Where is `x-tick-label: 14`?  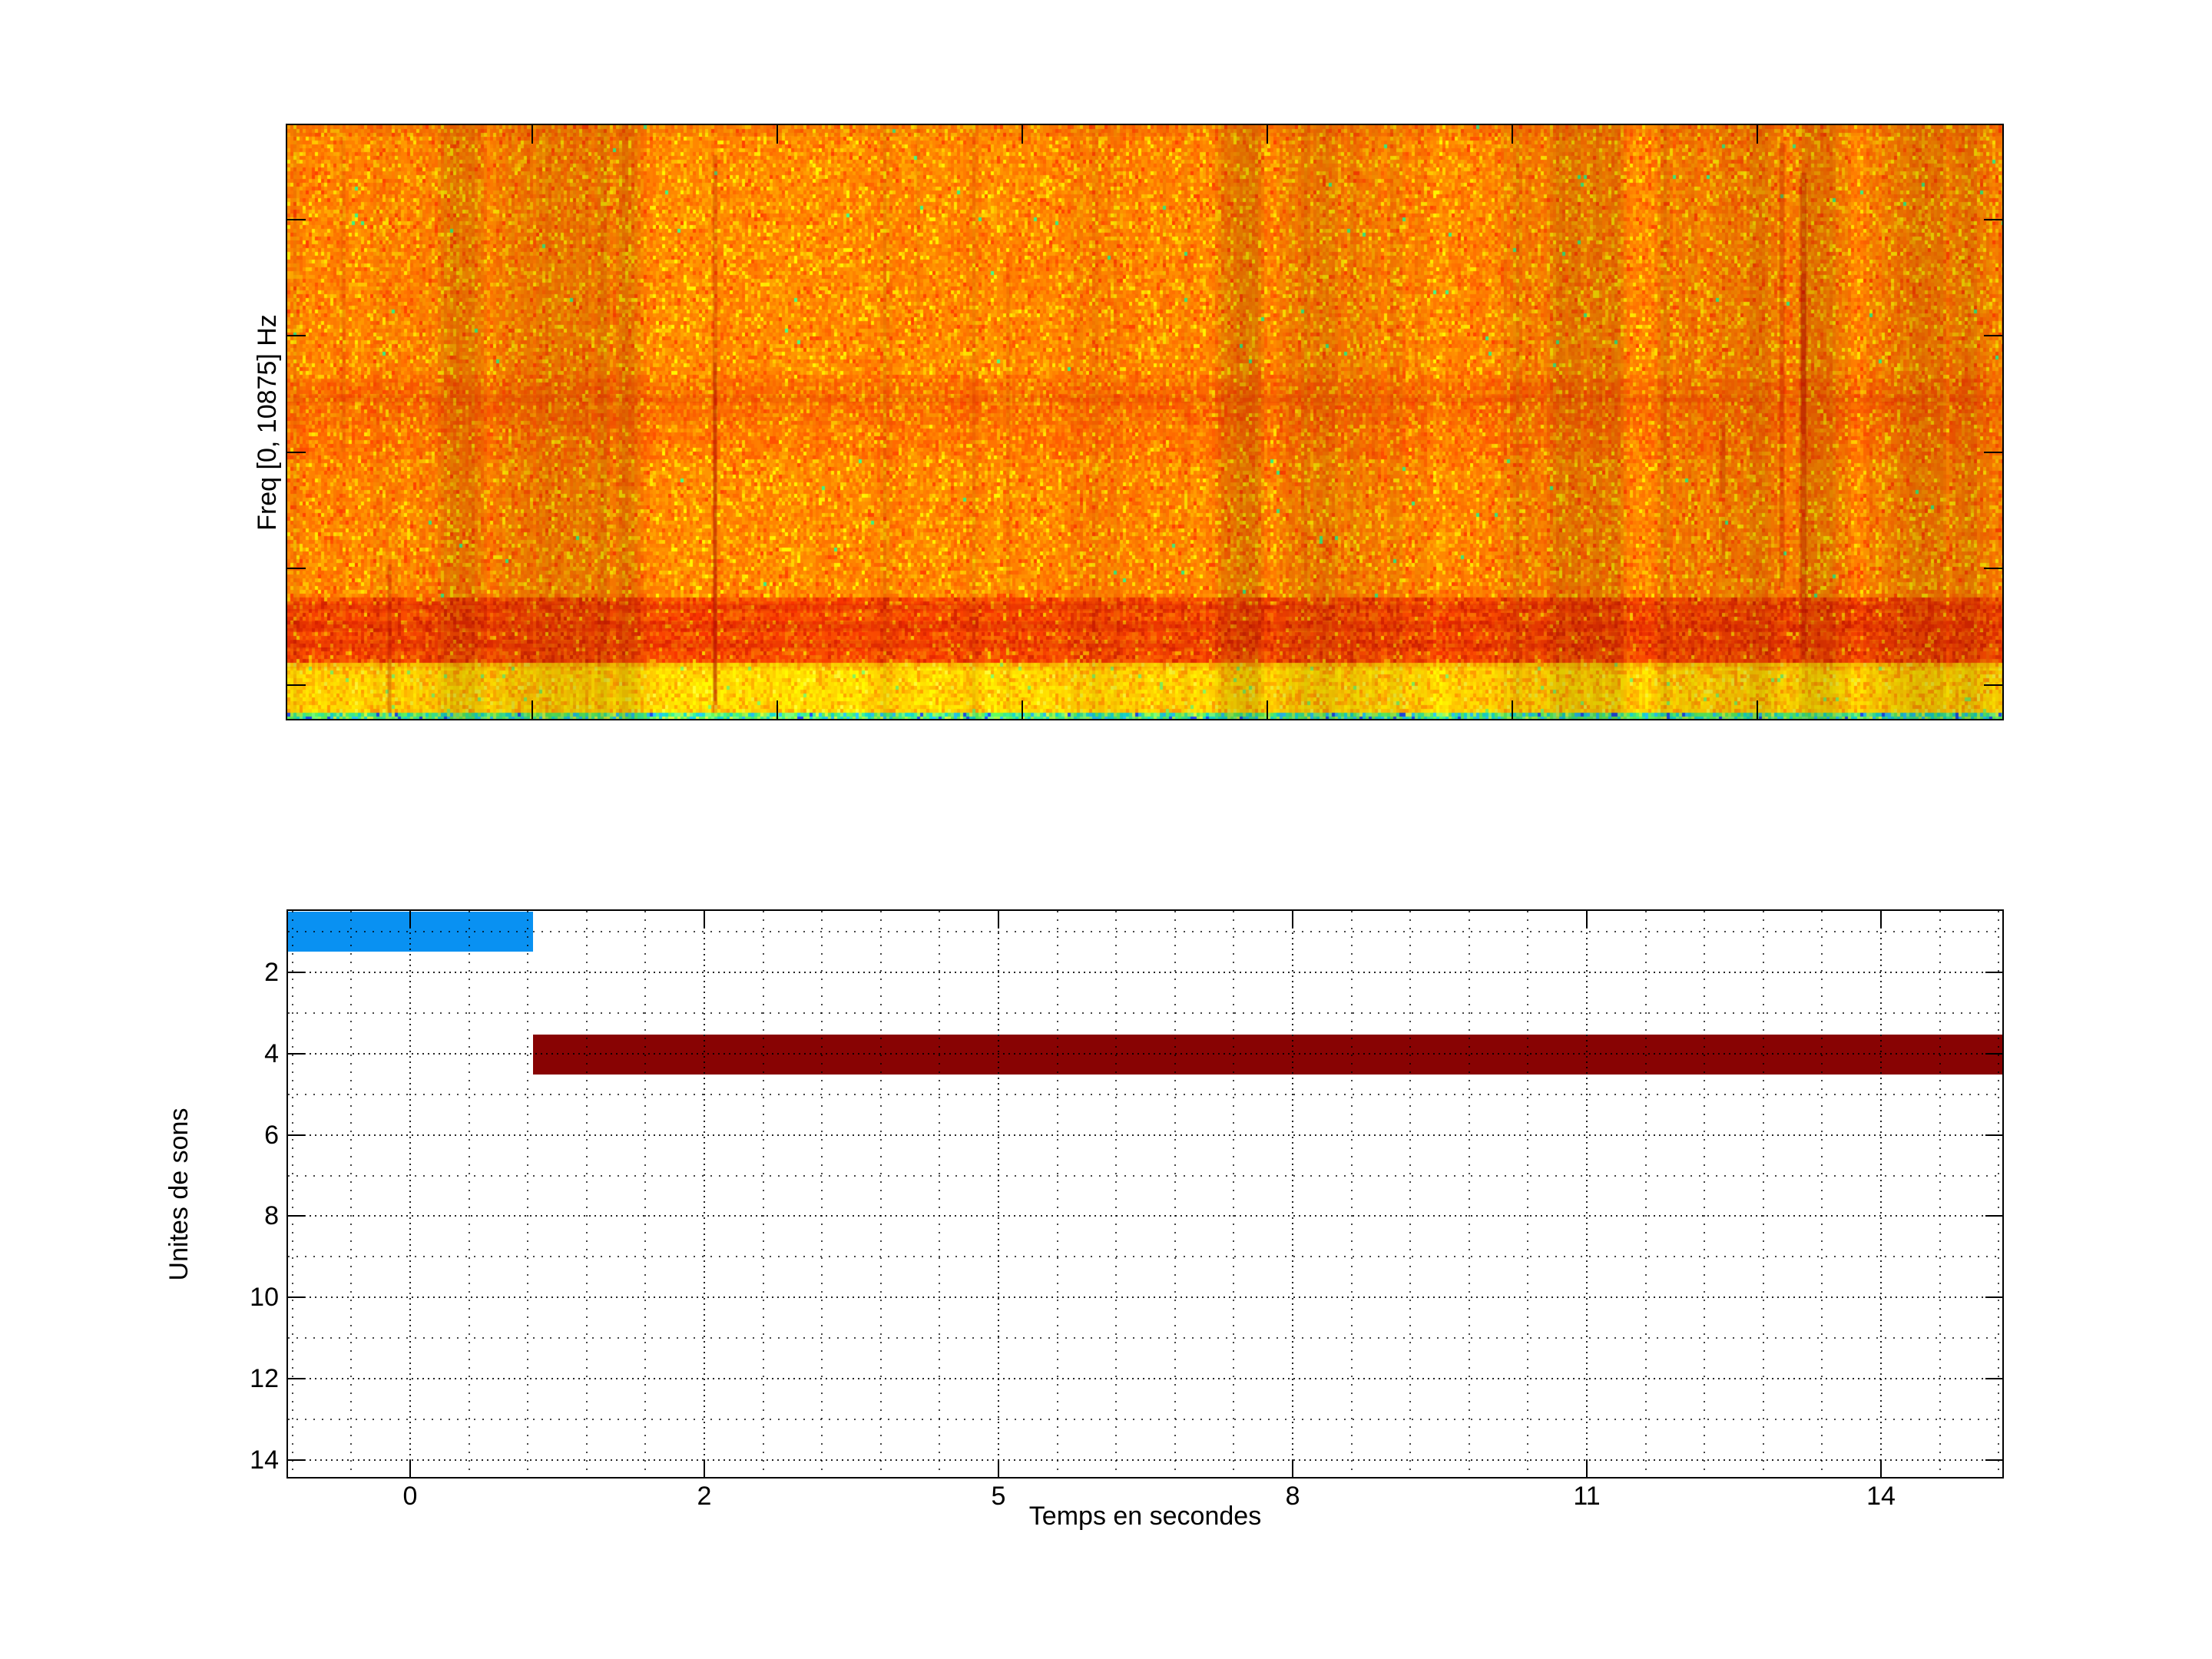
x-tick-label: 14 is located at coordinates (1881, 1497).